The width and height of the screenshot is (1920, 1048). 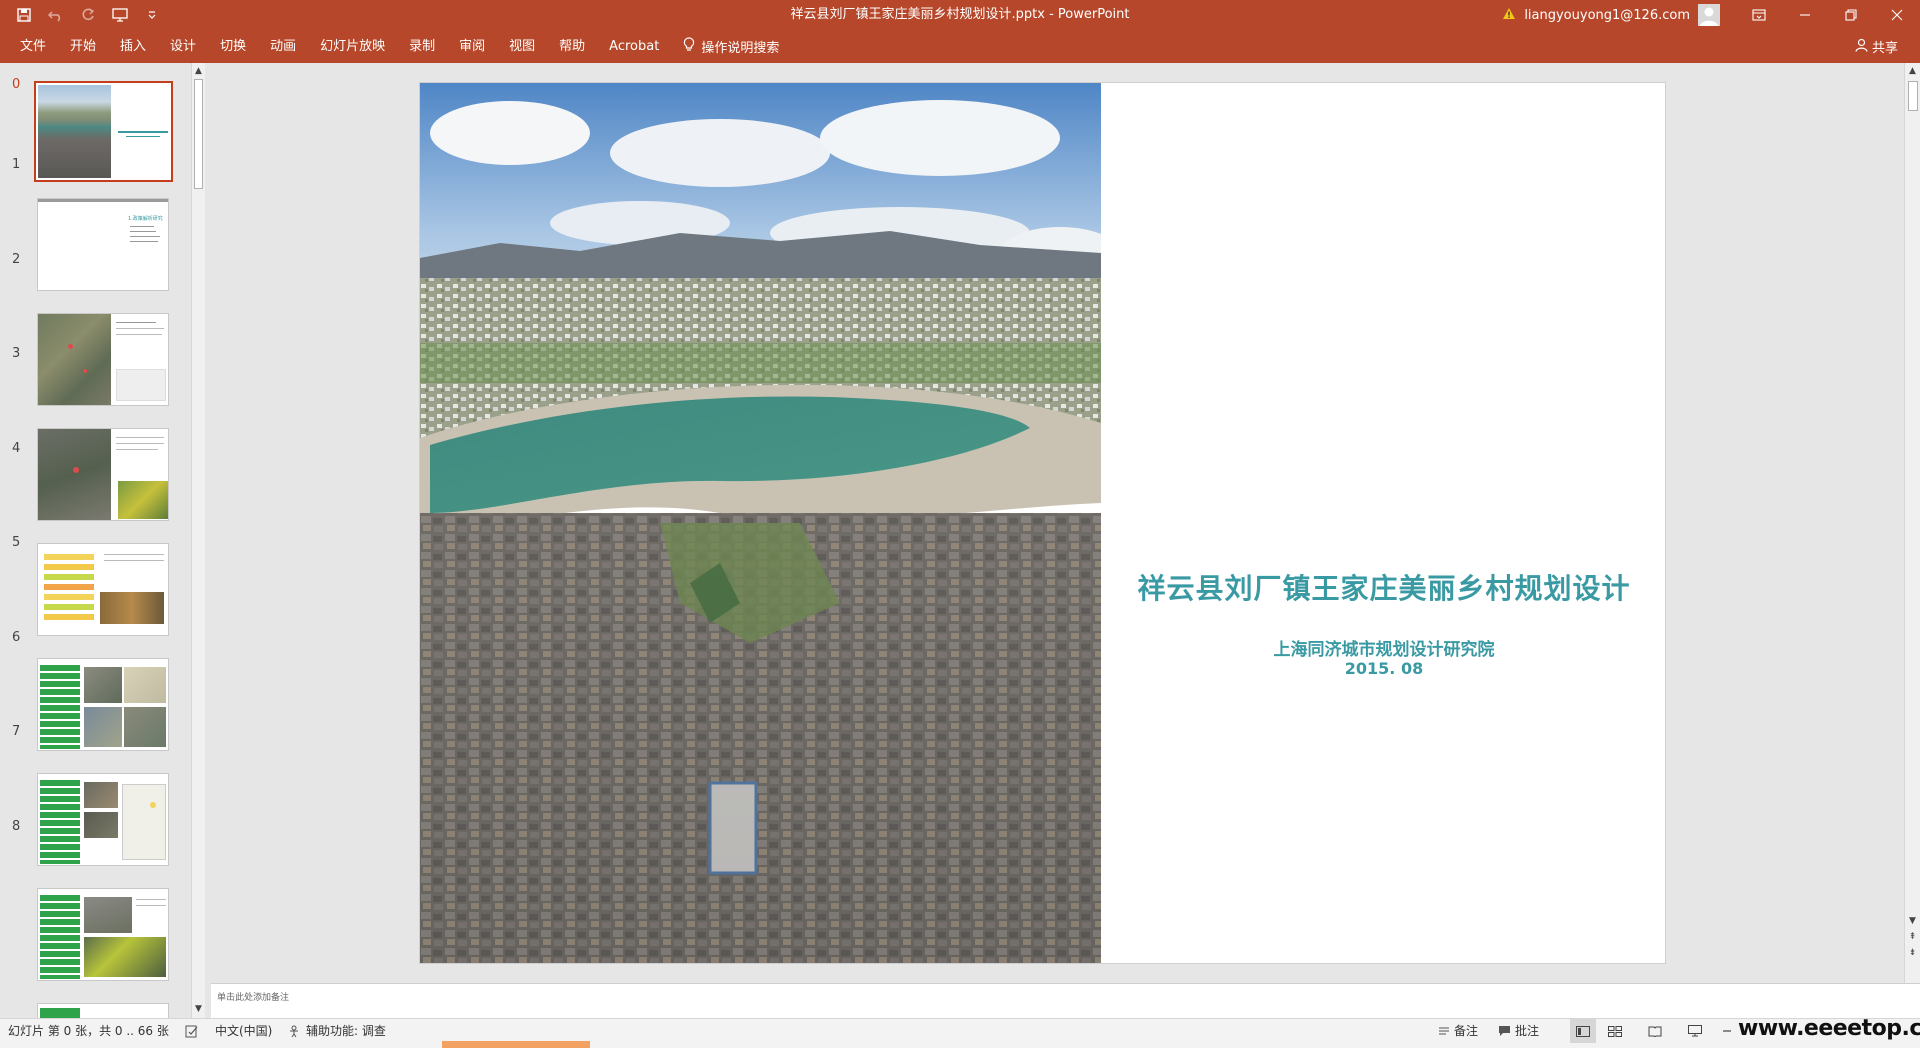 I want to click on undo-icon, so click(x=56, y=15).